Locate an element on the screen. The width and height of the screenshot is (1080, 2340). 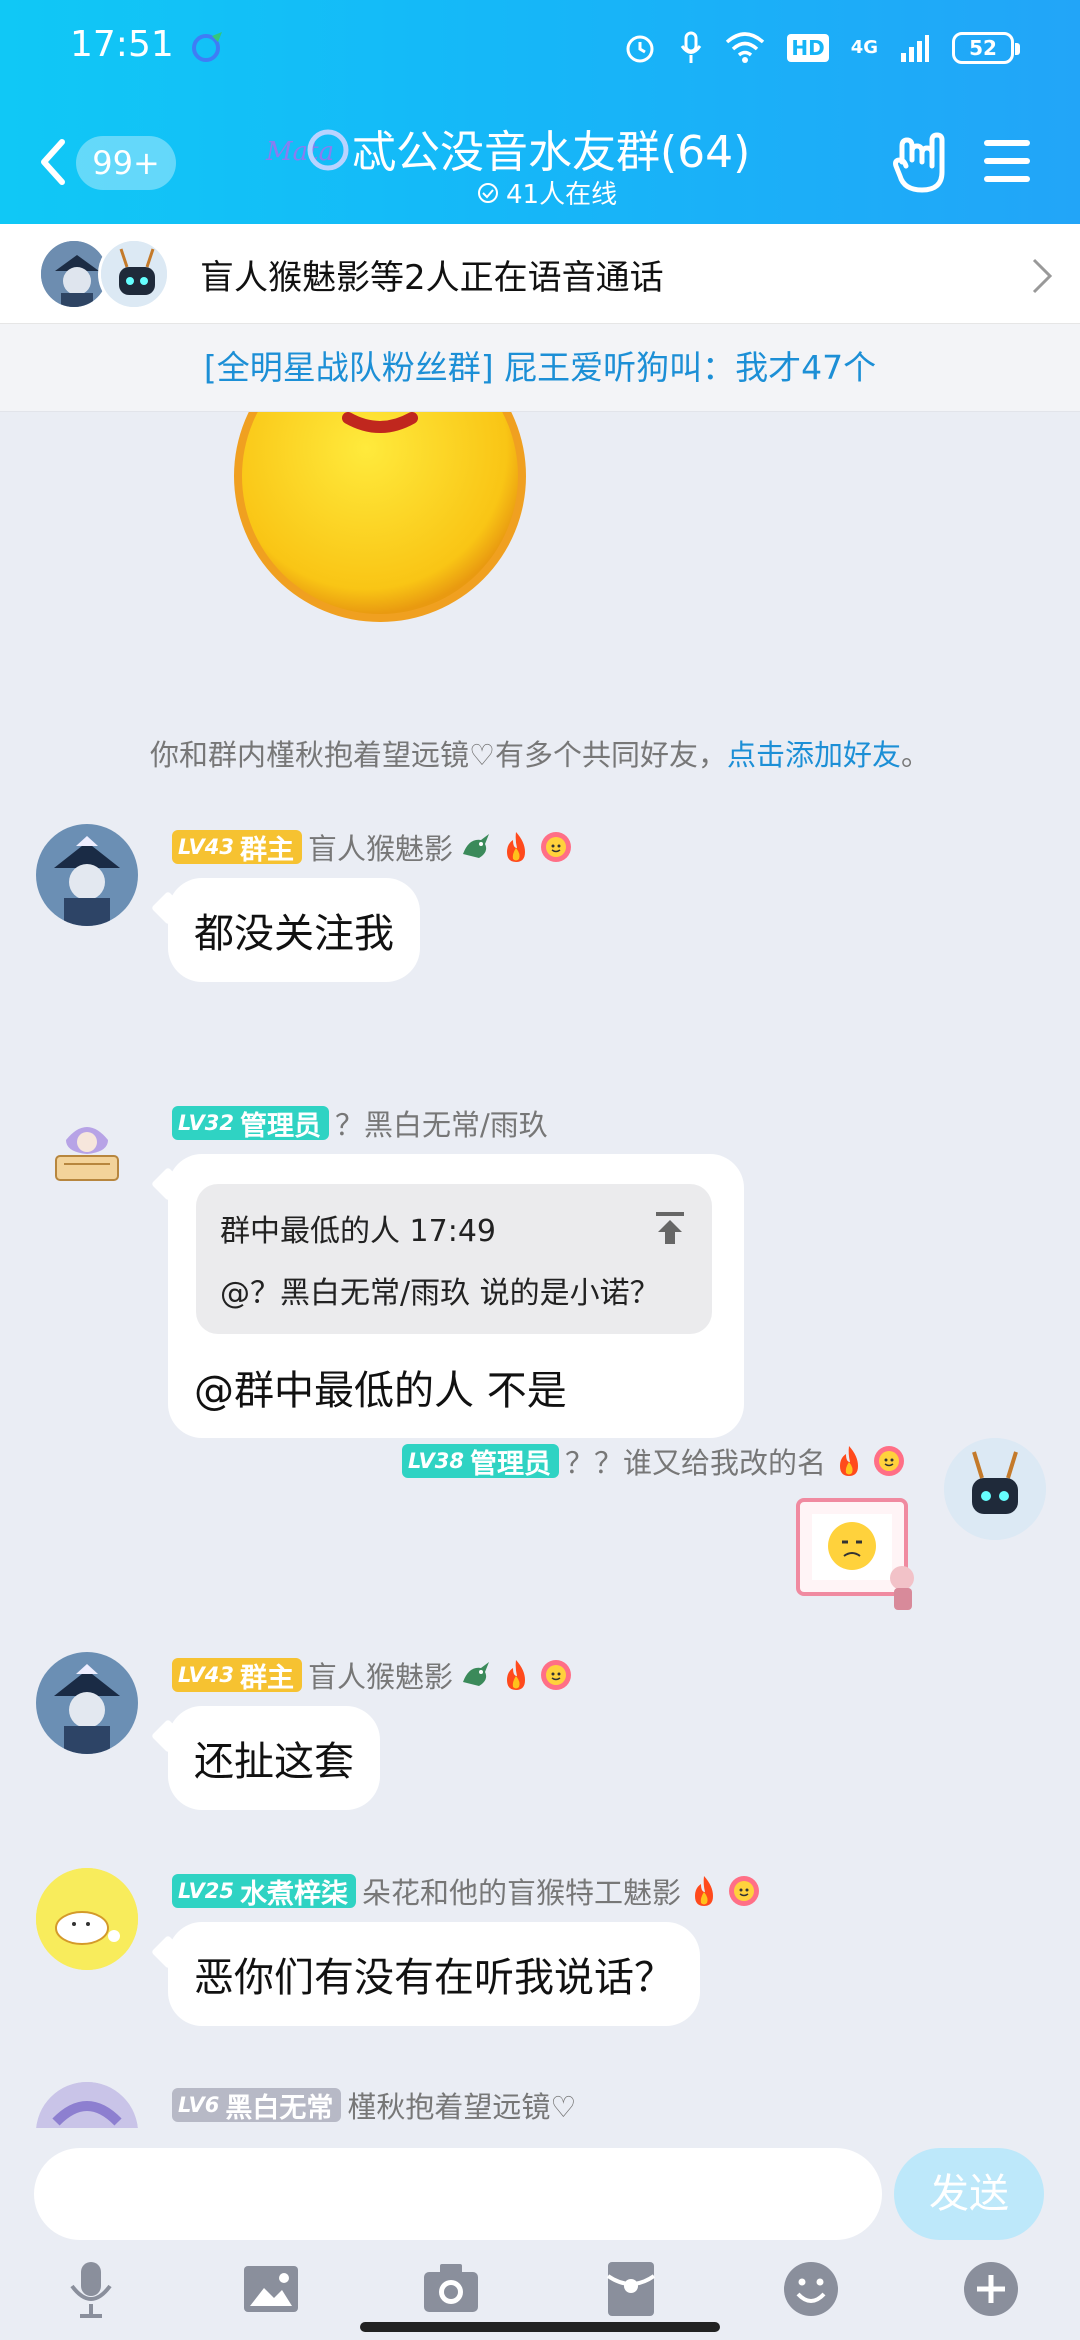
red-packet-icon is located at coordinates (631, 2289).